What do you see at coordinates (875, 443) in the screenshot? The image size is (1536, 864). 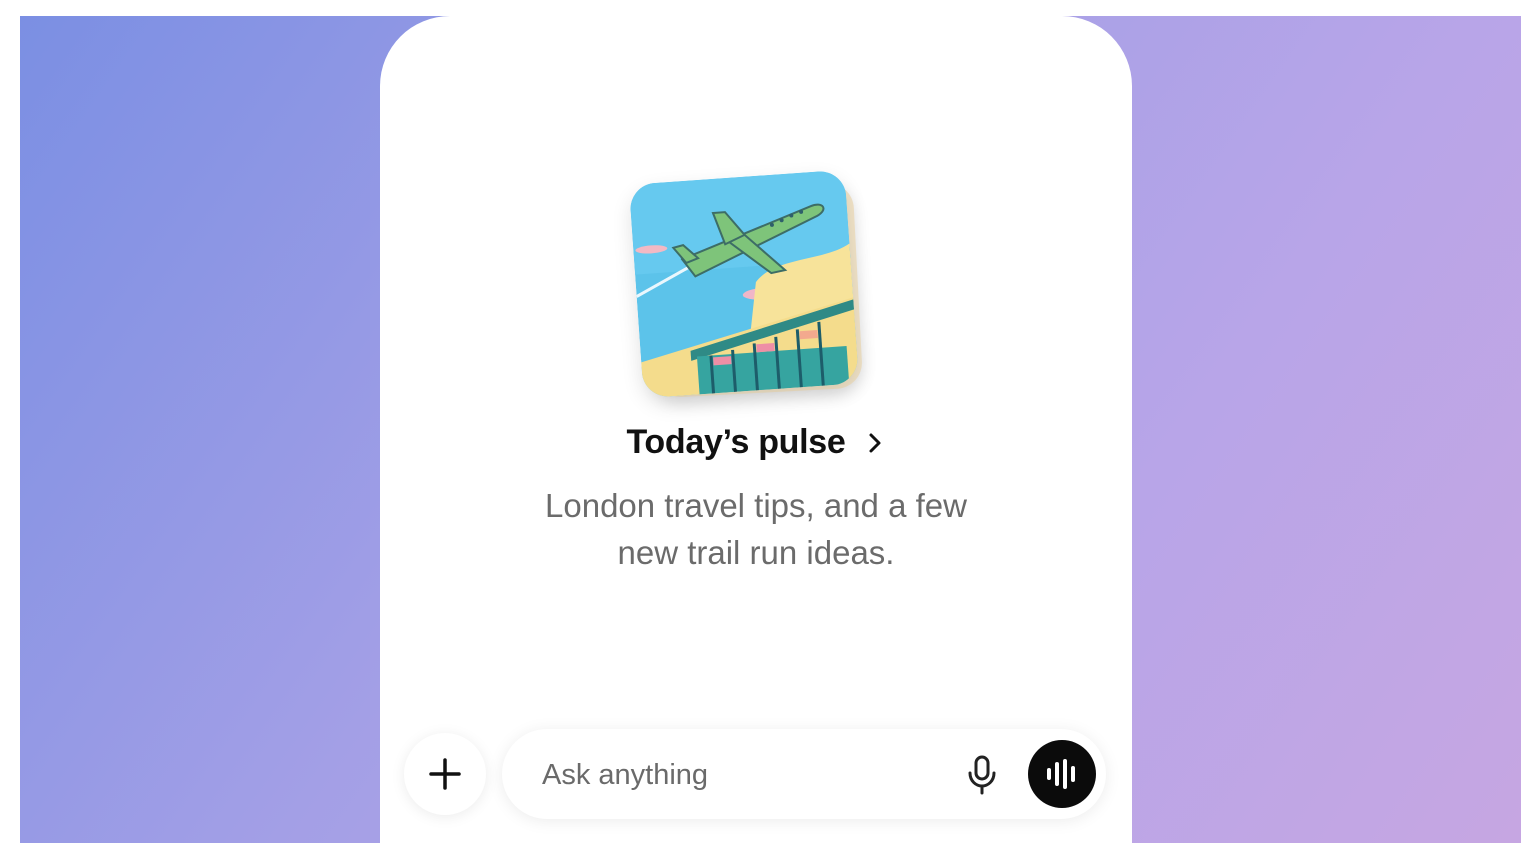 I see `chevron-right-icon` at bounding box center [875, 443].